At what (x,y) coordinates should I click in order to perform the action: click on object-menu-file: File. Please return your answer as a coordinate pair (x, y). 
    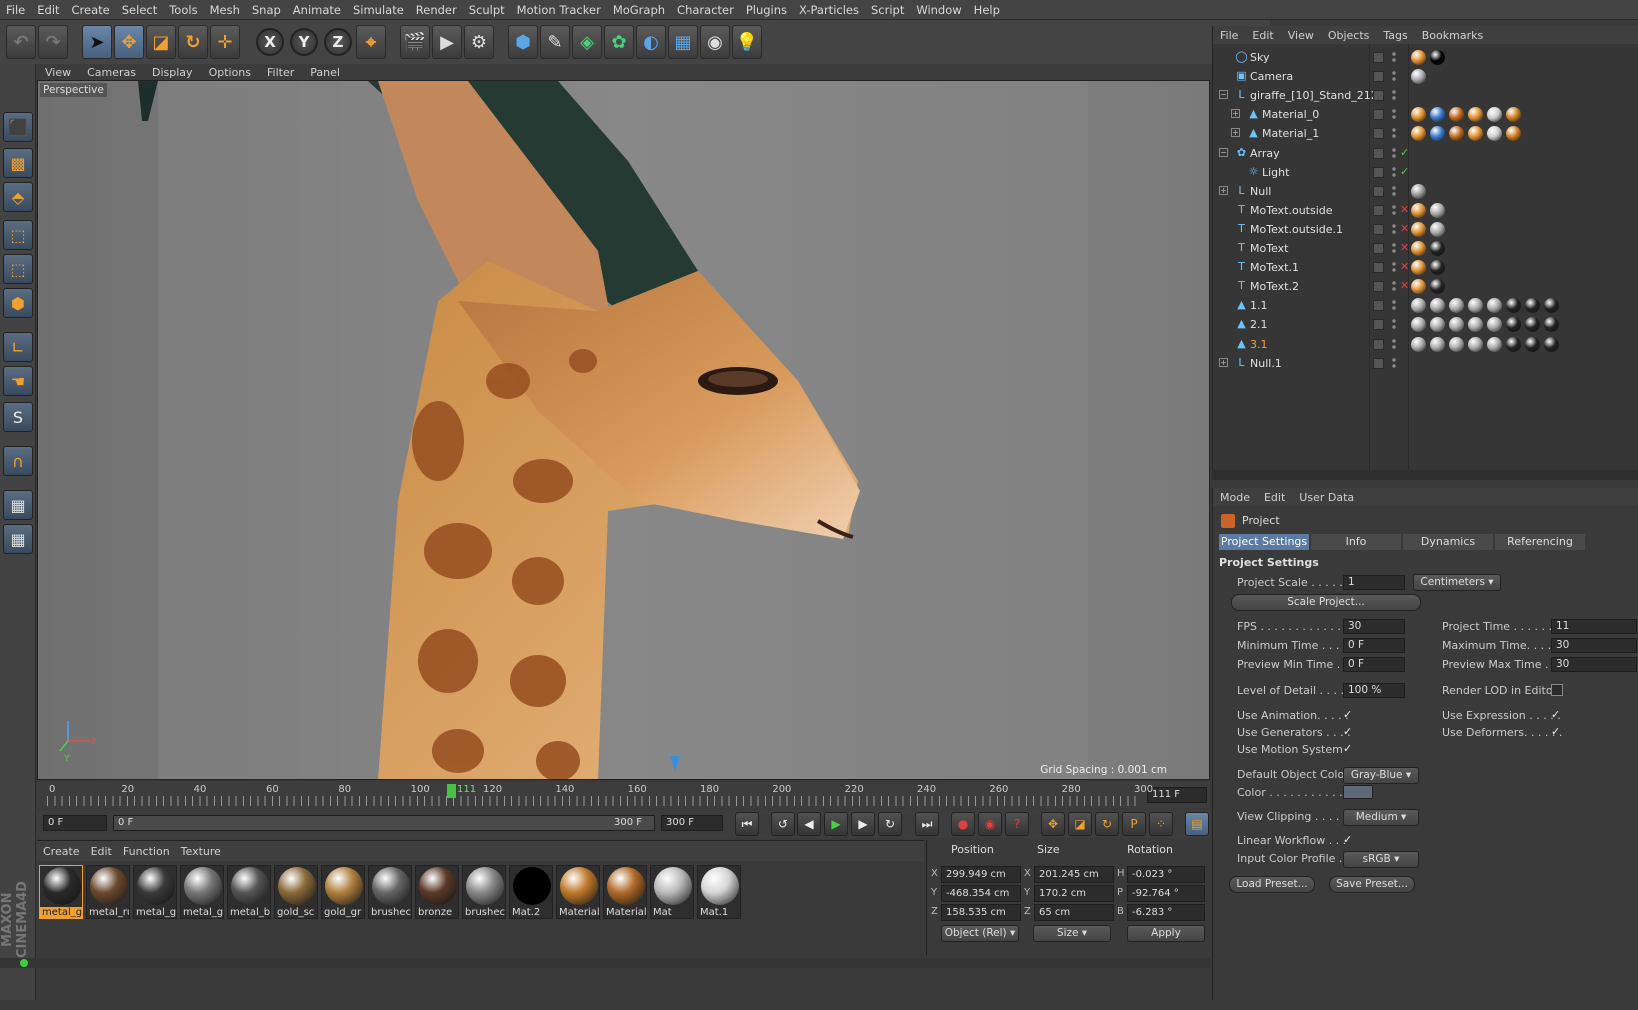
    Looking at the image, I should click on (1229, 35).